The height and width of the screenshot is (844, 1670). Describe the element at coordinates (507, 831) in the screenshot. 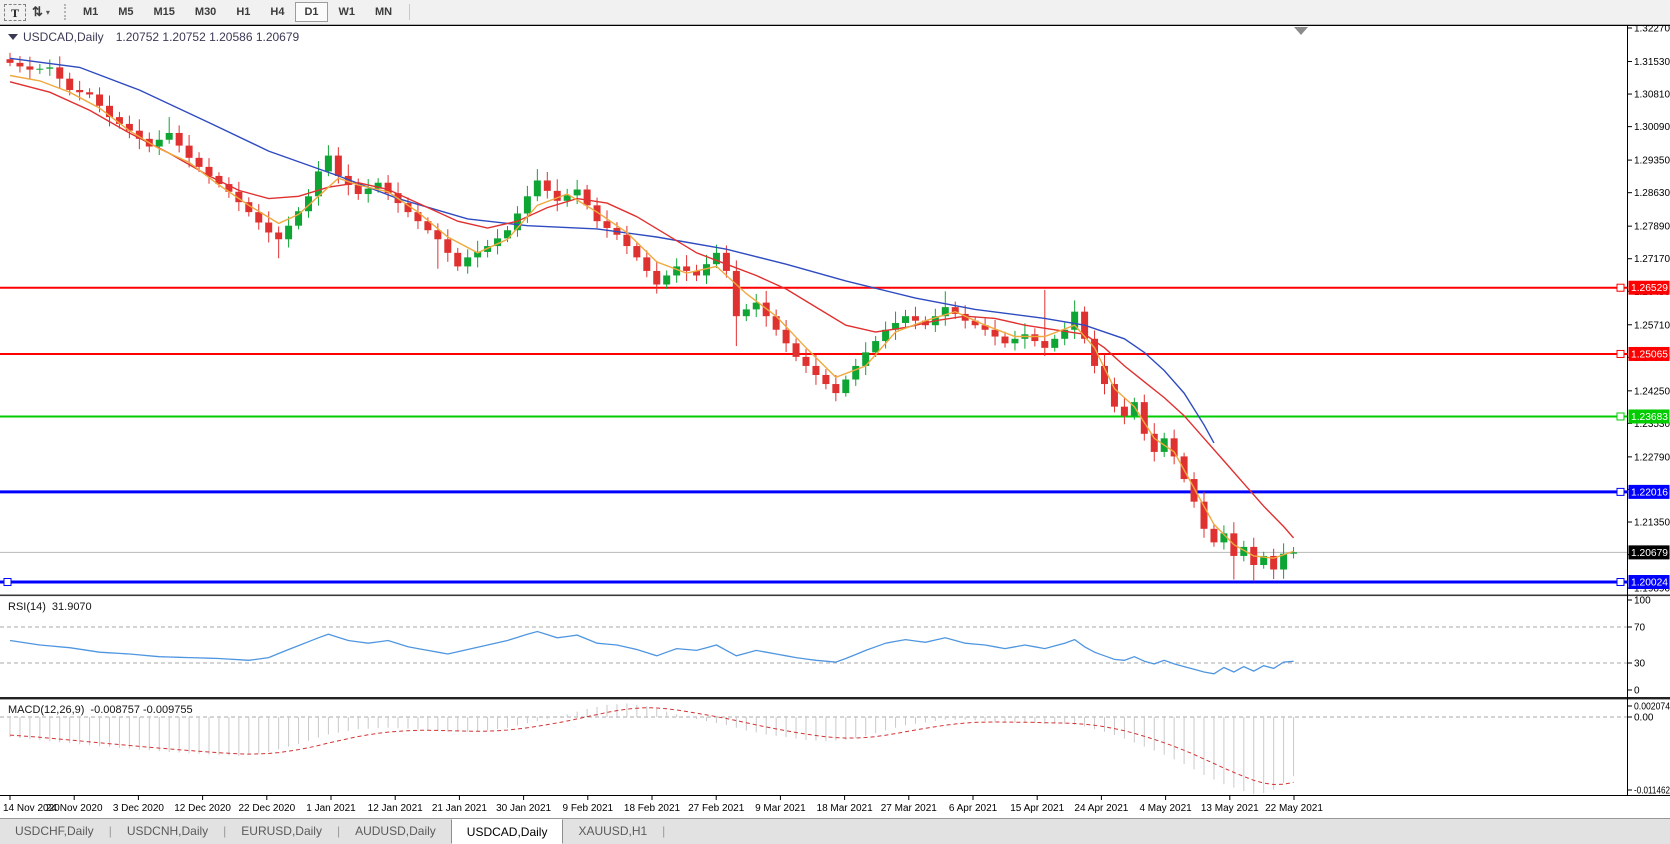

I see `tab-usdcad-daily: USDCAD,Daily` at that location.